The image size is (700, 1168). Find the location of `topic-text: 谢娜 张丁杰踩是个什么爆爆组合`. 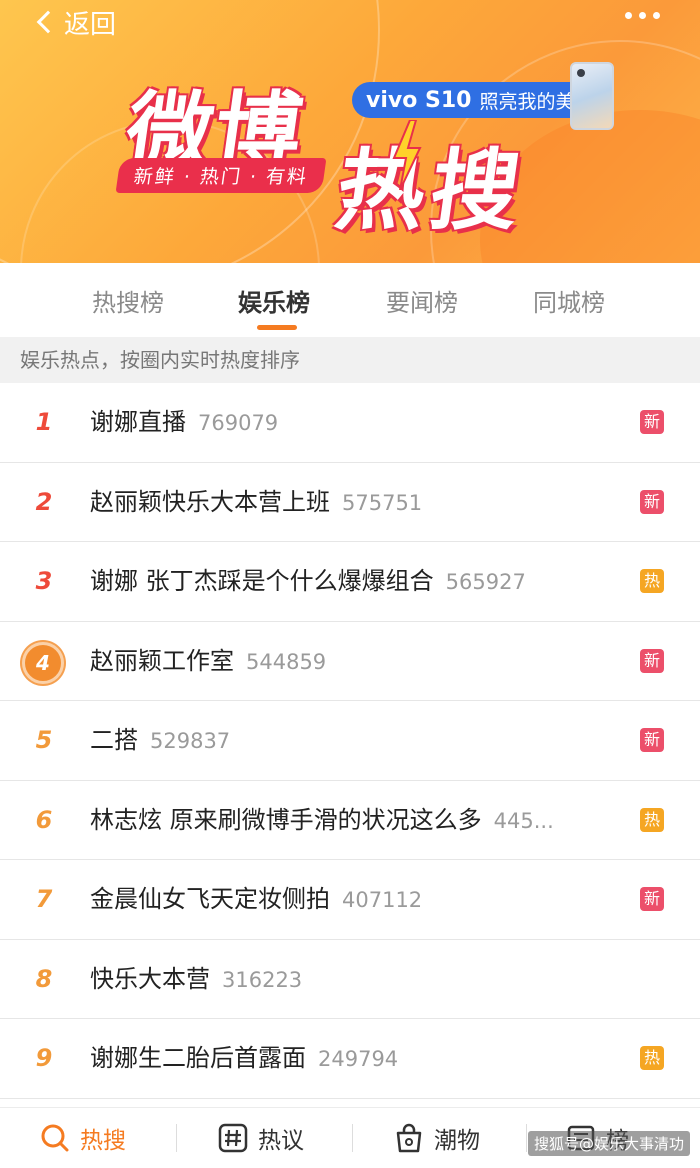

topic-text: 谢娜 张丁杰踩是个什么爆爆组合 is located at coordinates (262, 581).